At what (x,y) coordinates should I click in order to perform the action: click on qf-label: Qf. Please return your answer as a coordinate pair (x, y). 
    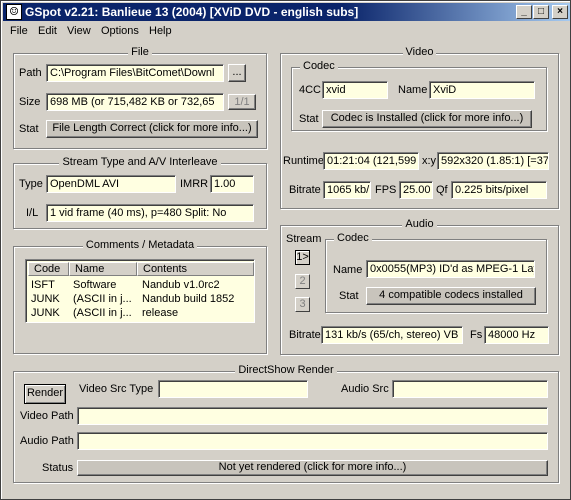
    Looking at the image, I should click on (442, 190).